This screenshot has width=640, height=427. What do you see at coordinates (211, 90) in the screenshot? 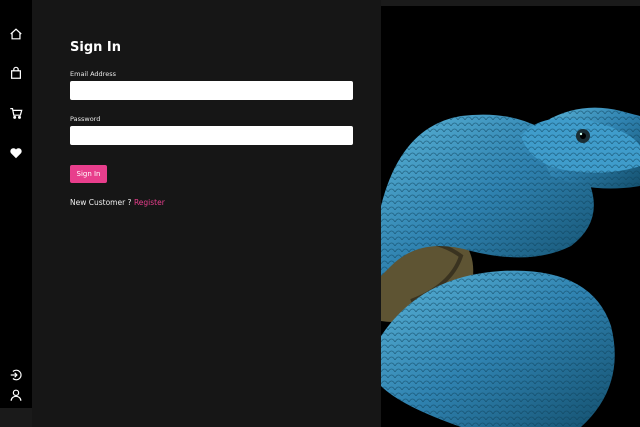
I see `email-field` at bounding box center [211, 90].